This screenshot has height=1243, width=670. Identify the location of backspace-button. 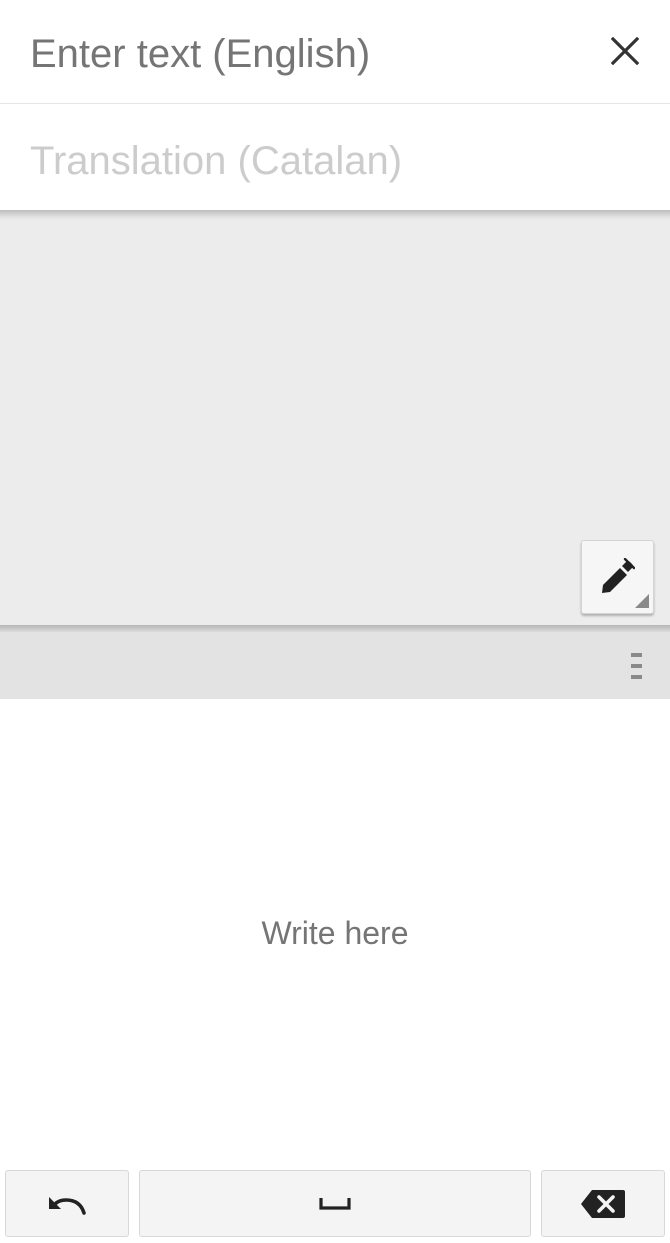
(603, 1203).